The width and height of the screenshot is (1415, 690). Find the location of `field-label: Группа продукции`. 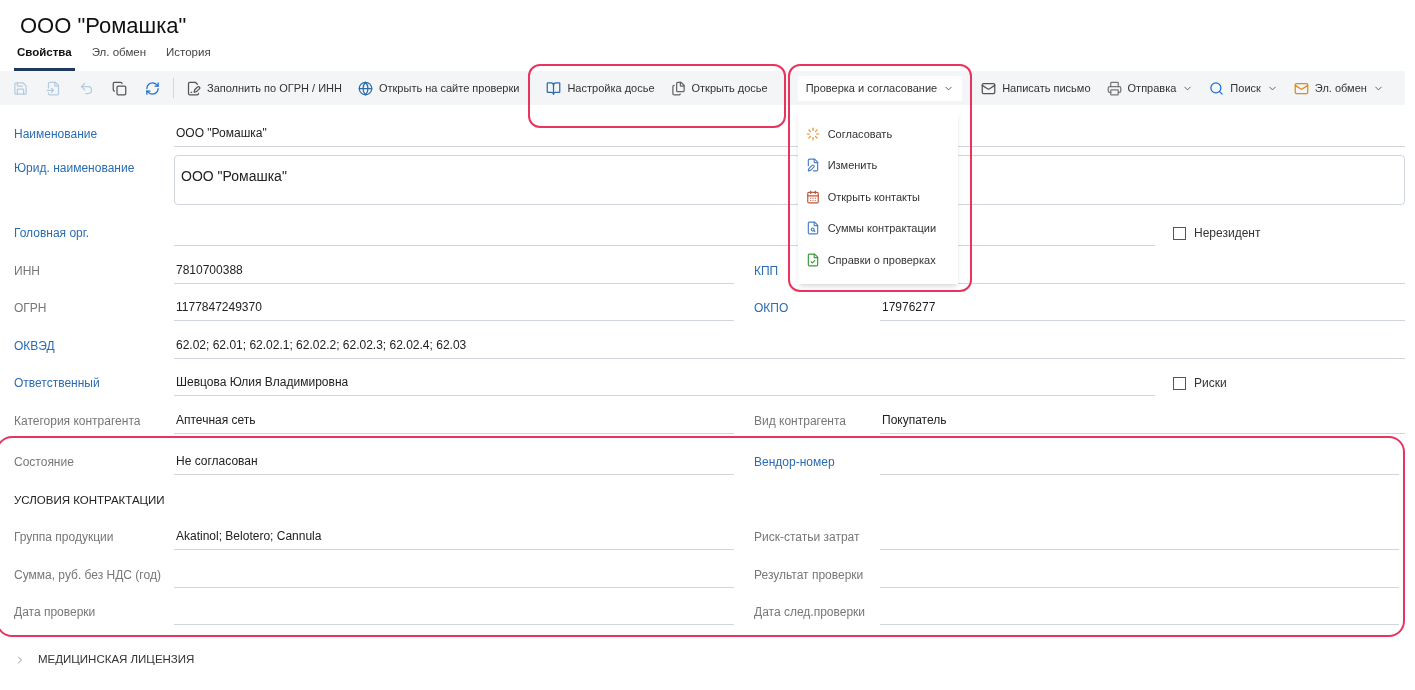

field-label: Группа продукции is located at coordinates (64, 538).